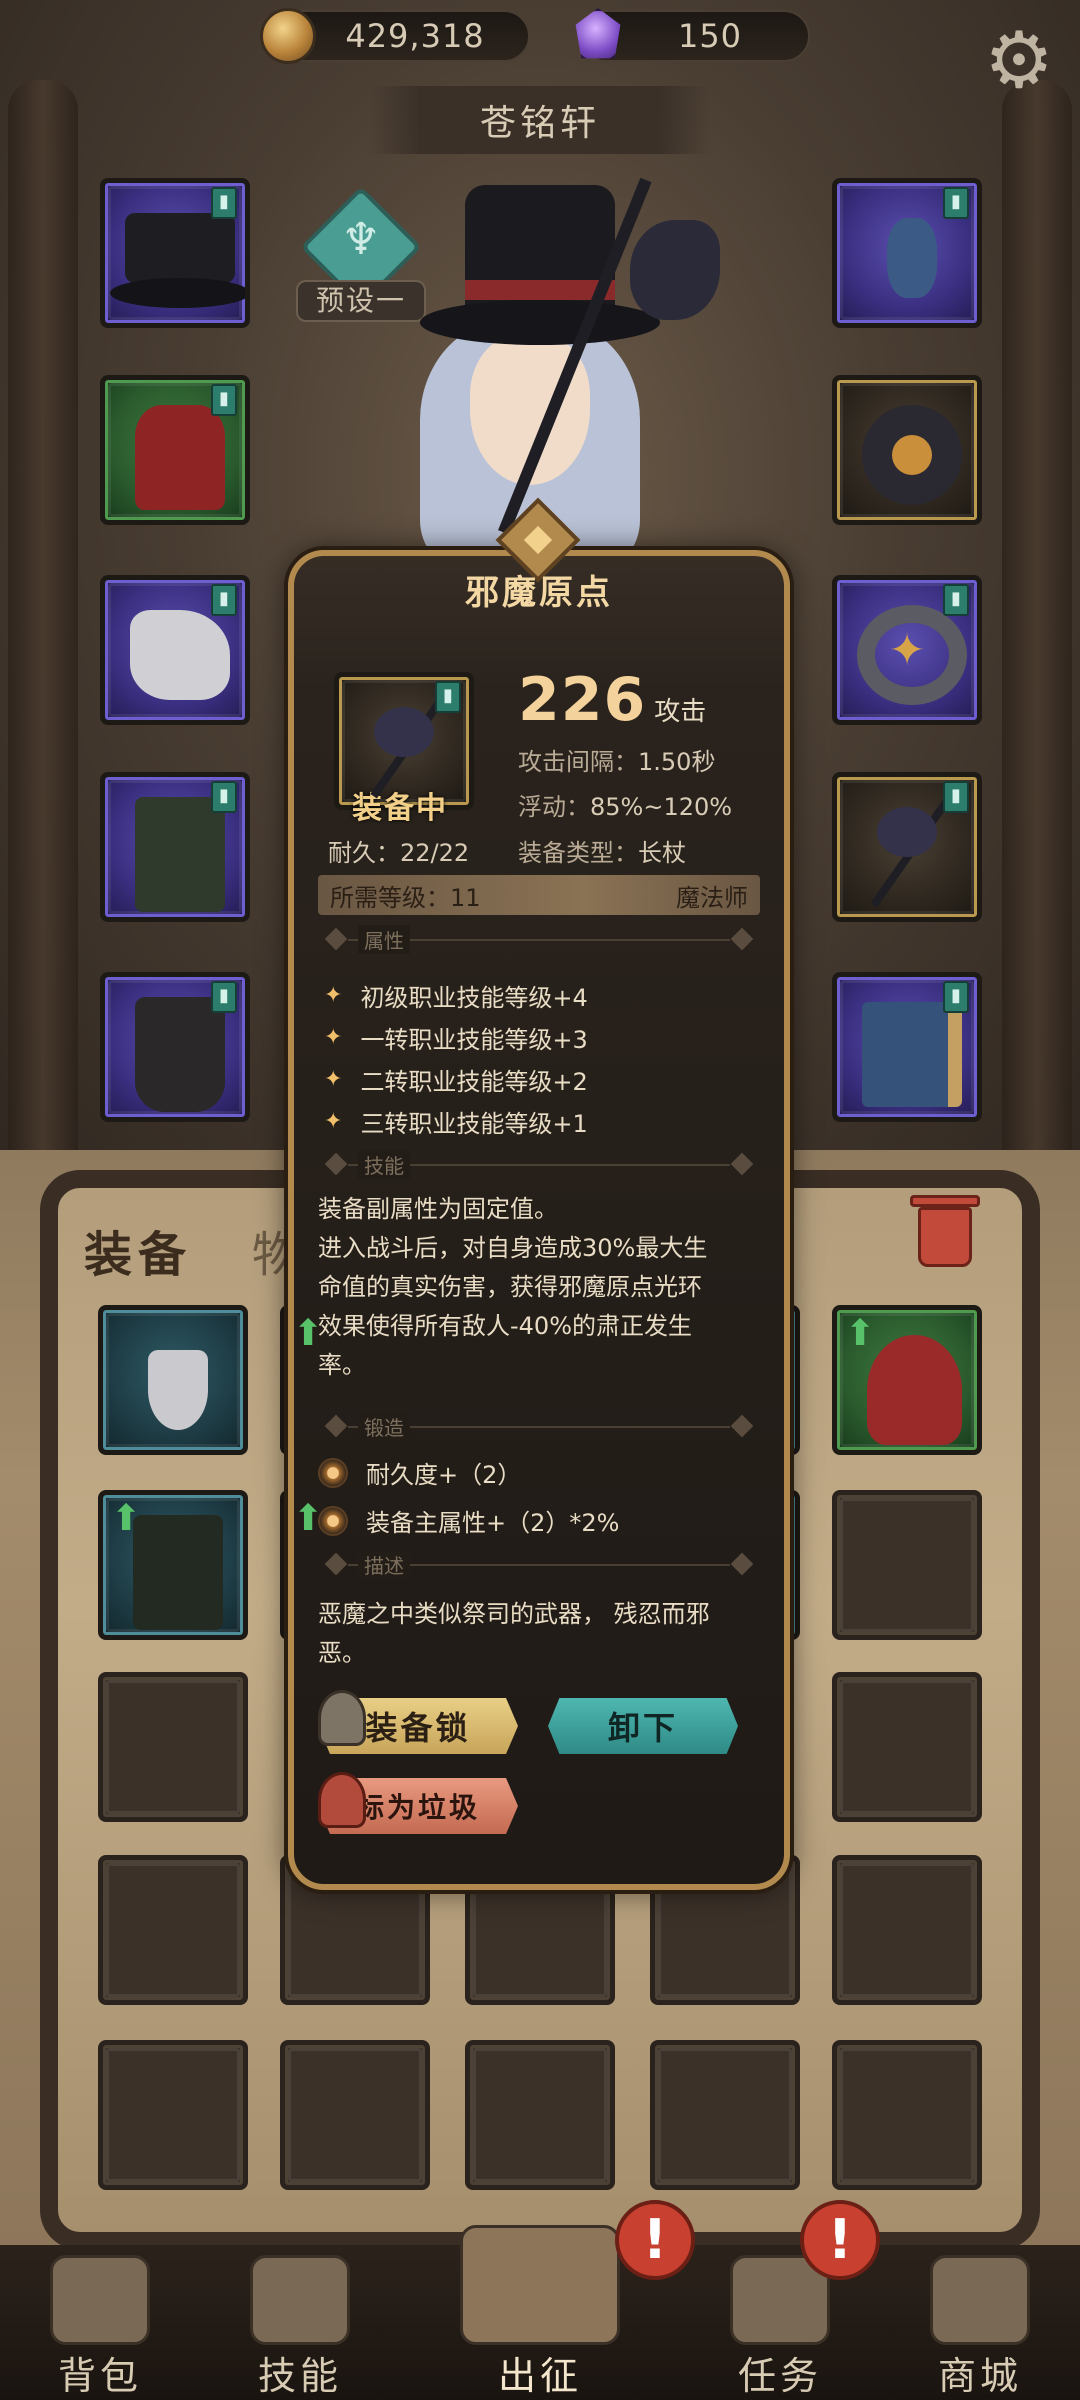 The image size is (1080, 2400). Describe the element at coordinates (510, 1287) in the screenshot. I see `skill-line: 命值的真实伤害，获得邪魔原点光环` at that location.